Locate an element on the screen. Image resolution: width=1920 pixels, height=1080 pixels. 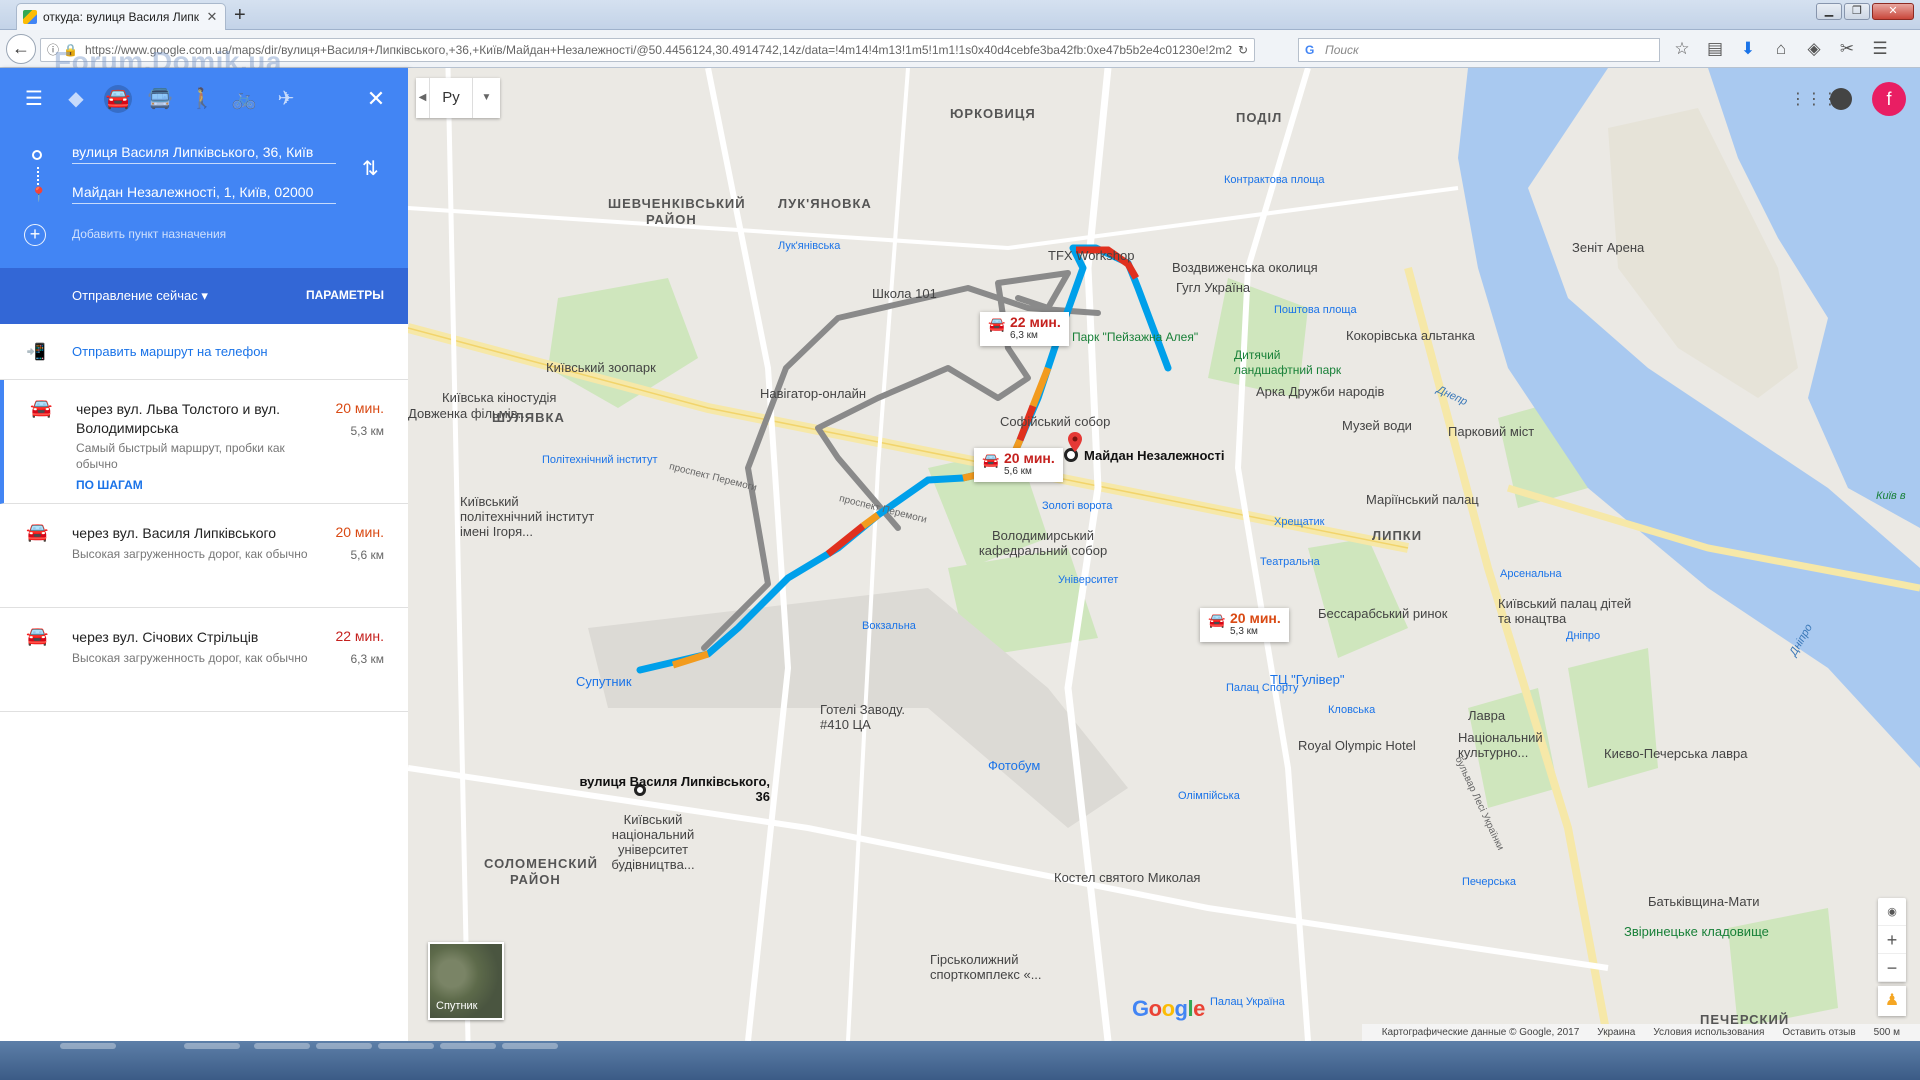
scale-bar: 500 м is located at coordinates (1887, 1032).